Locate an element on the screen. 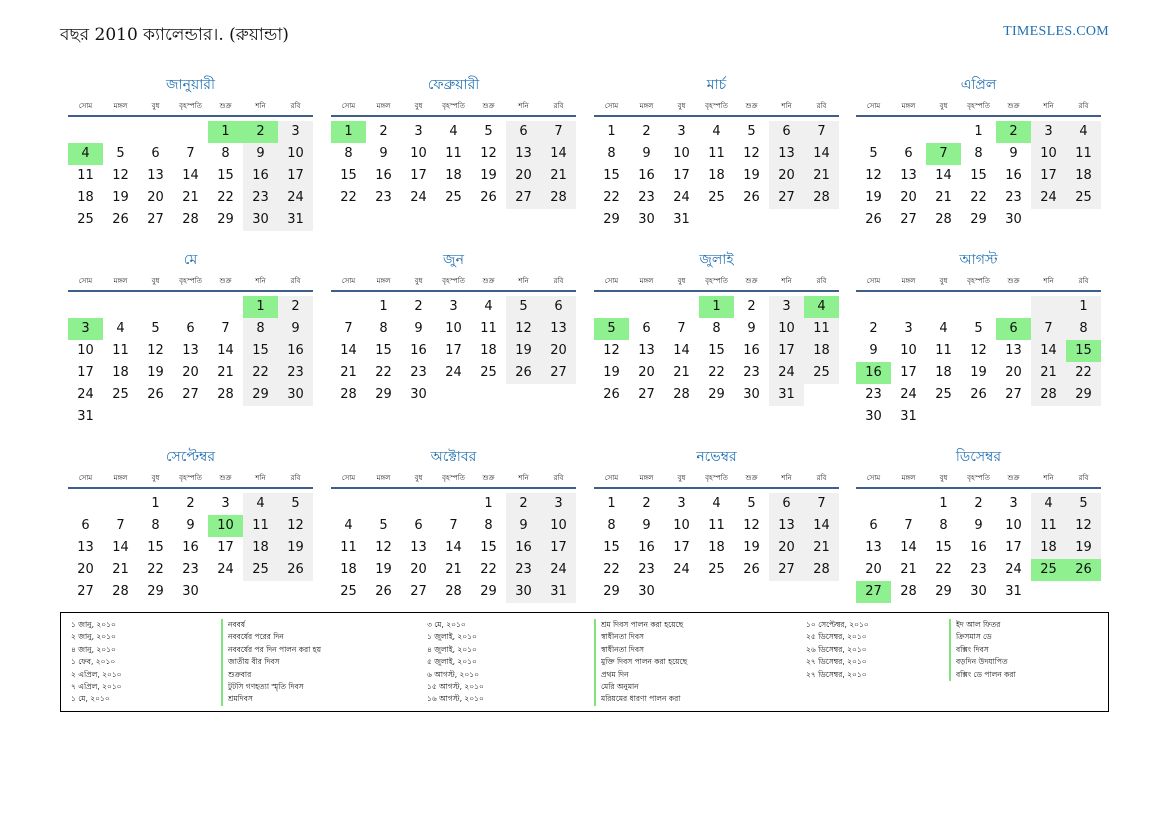  holiday-entry: ২ এপ্রিল, ২০১০ is located at coordinates (96, 674).